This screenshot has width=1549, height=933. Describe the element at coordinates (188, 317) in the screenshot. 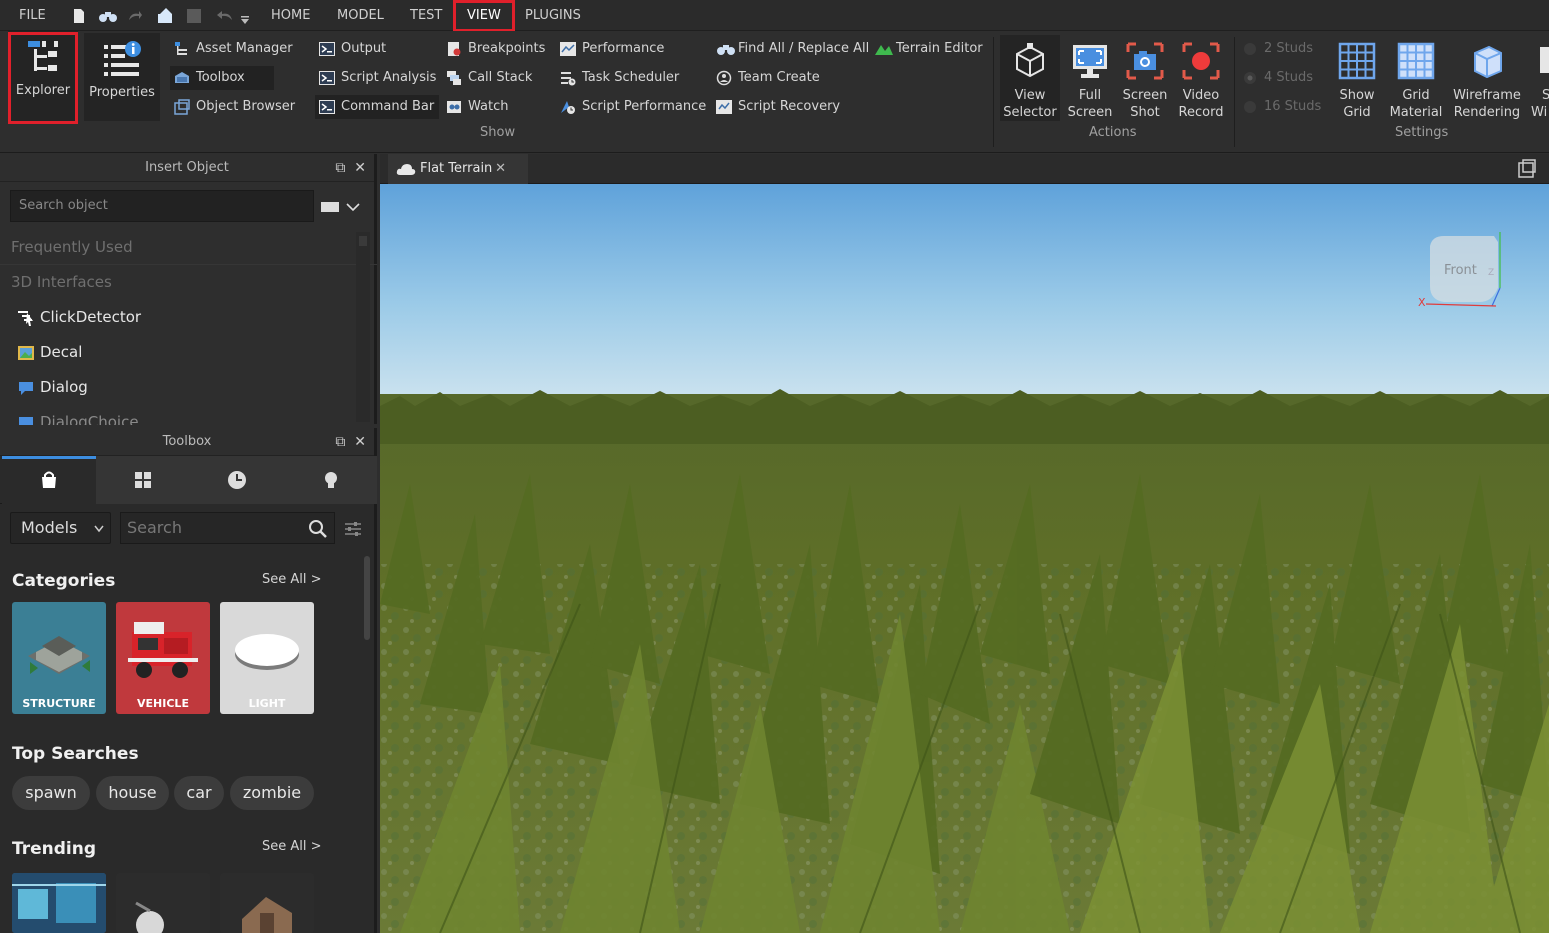

I see `list-item-clickdetector: ClickDetector` at that location.